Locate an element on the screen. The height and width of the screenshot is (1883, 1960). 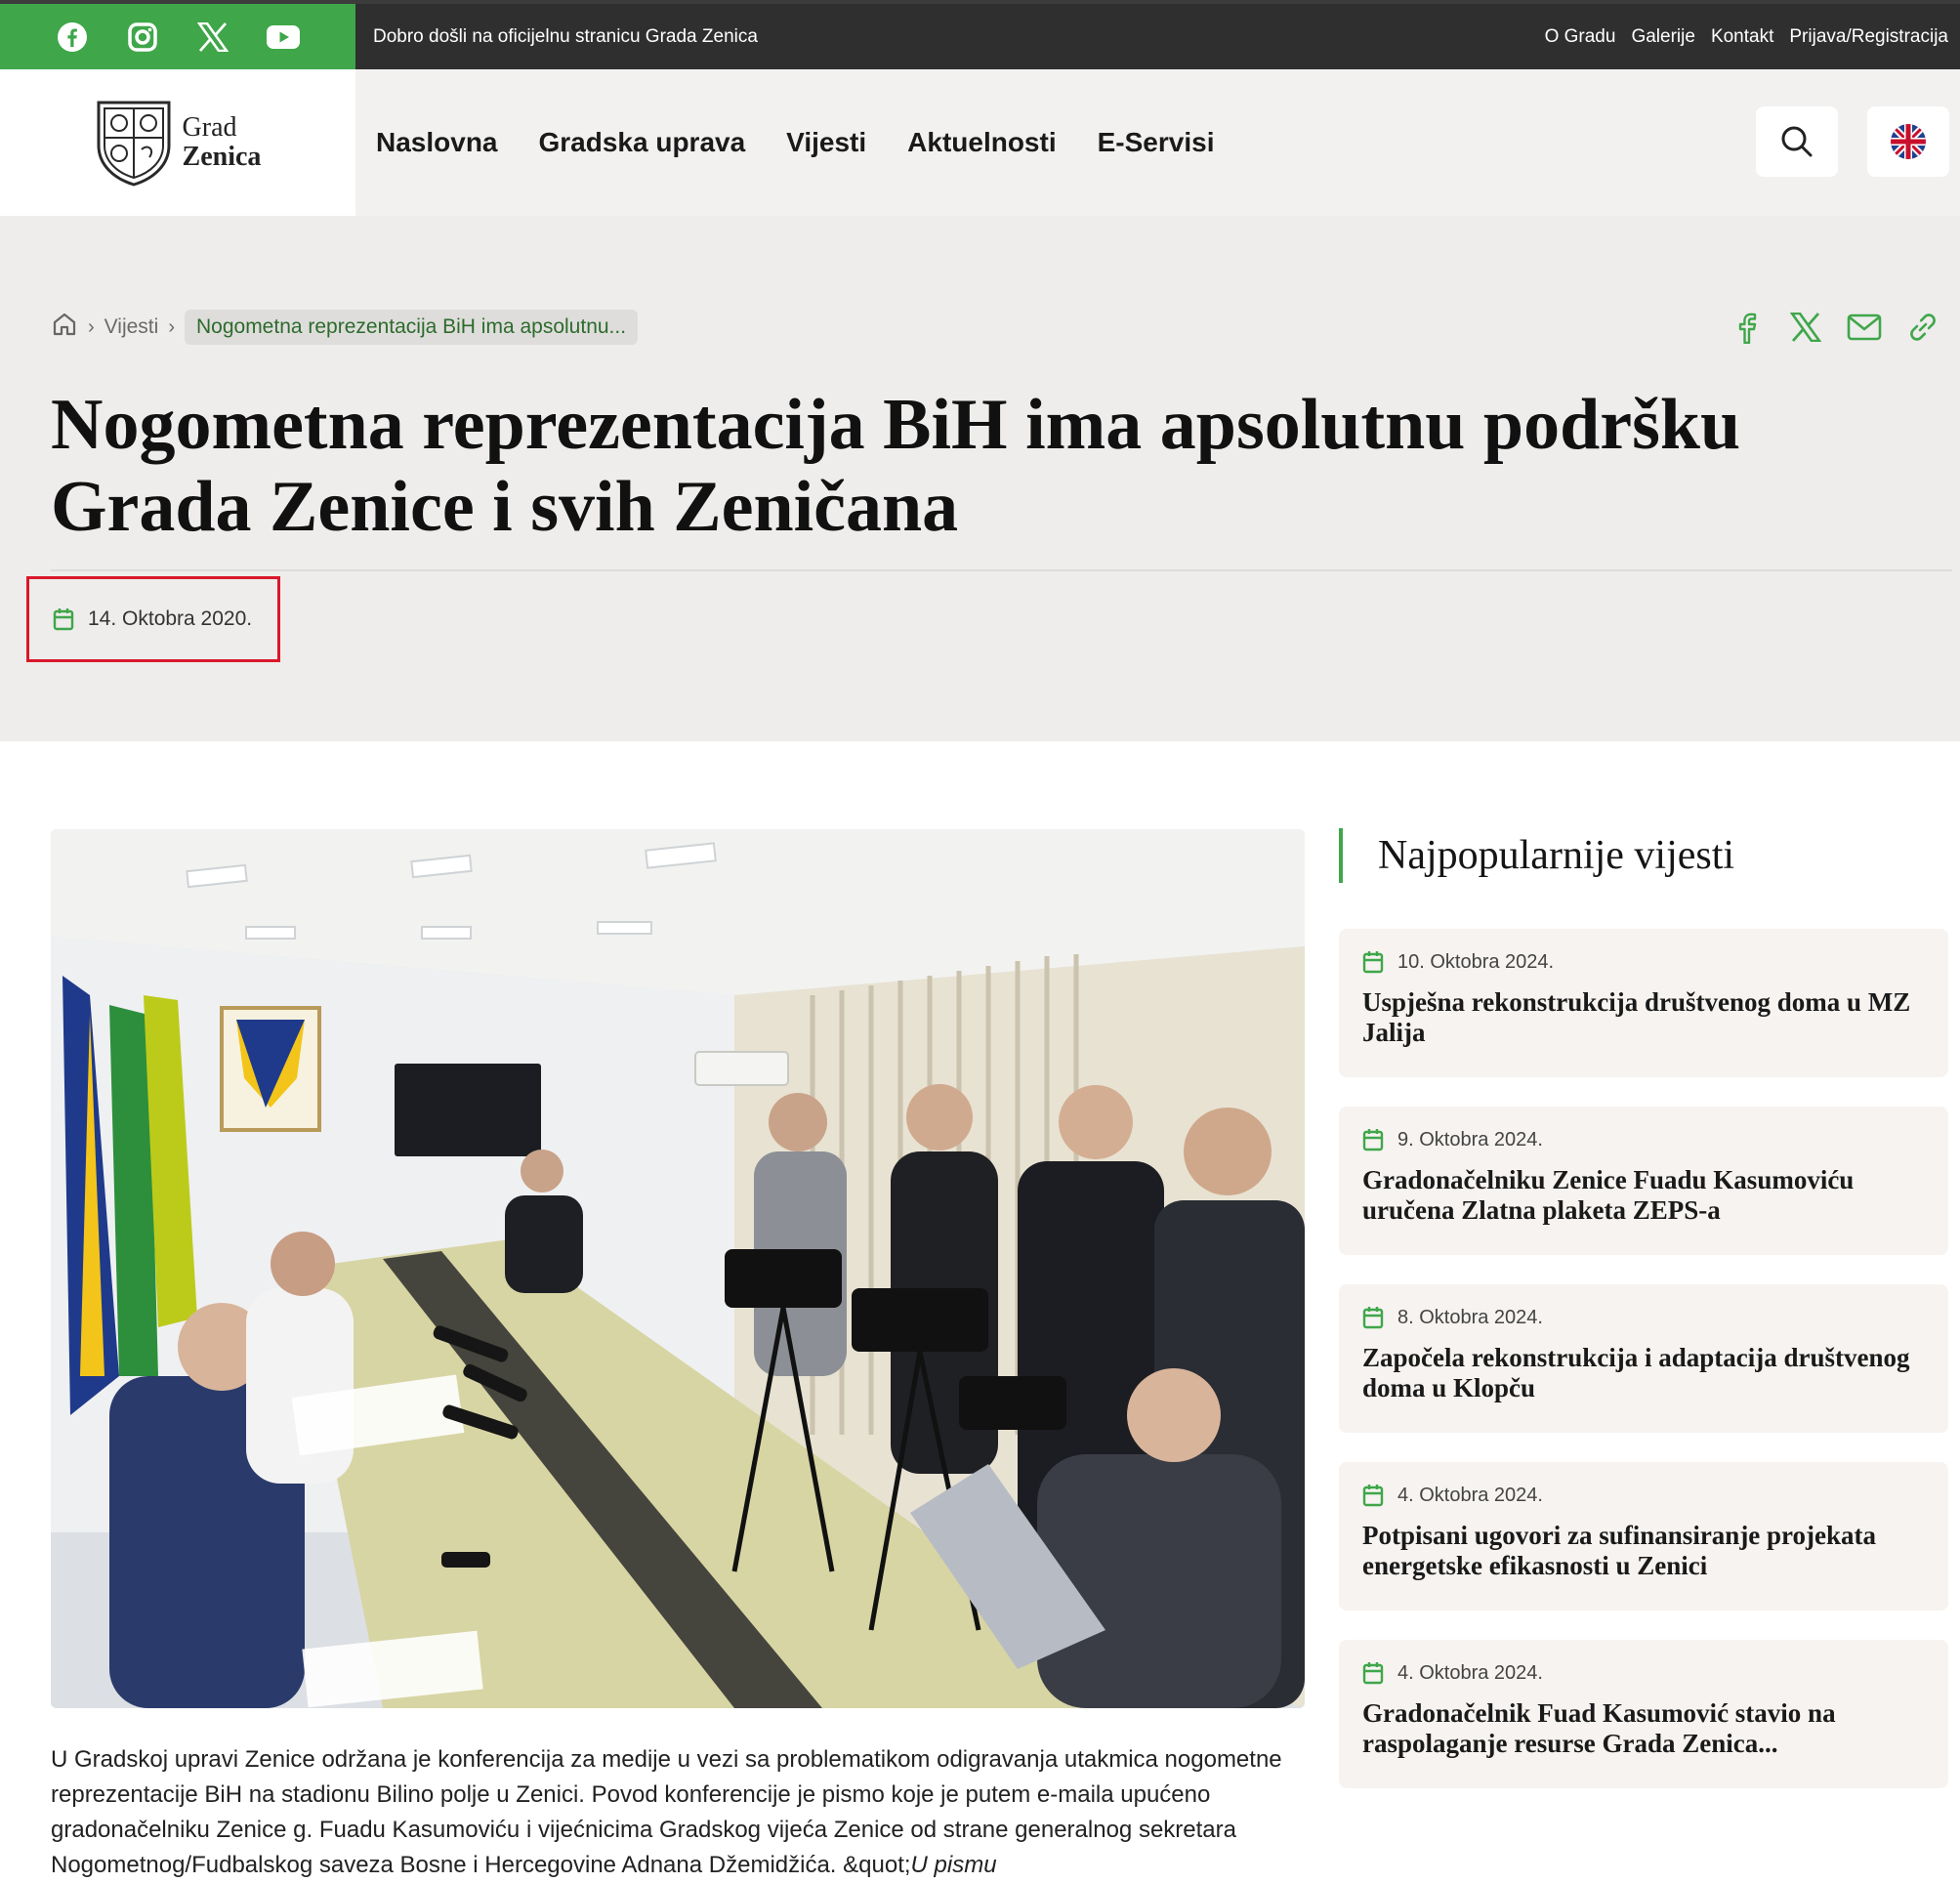
logo-line-2: Zenica is located at coordinates (222, 157).